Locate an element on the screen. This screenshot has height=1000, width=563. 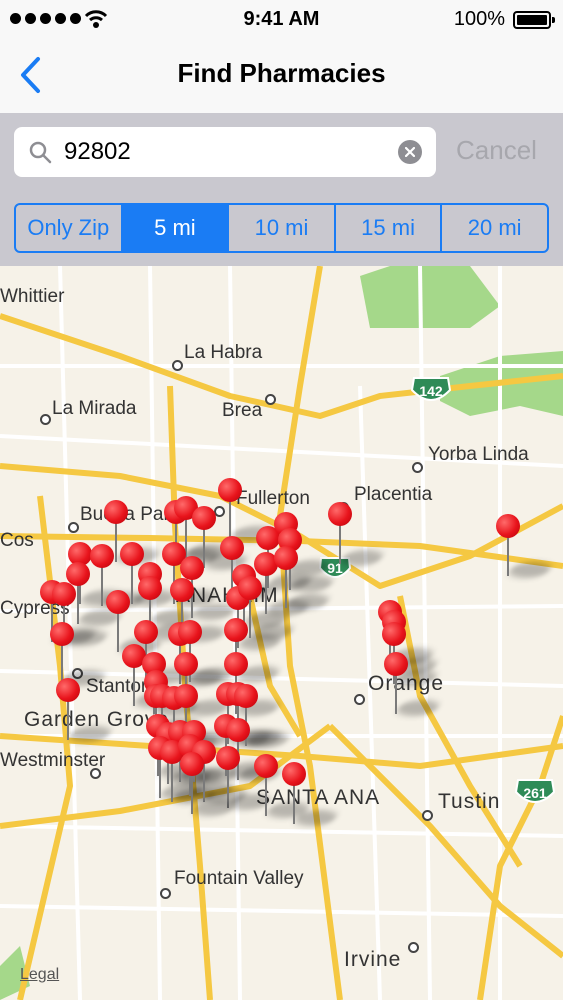
navigation-bar: Find Pharmacies is located at coordinates (281, 76).